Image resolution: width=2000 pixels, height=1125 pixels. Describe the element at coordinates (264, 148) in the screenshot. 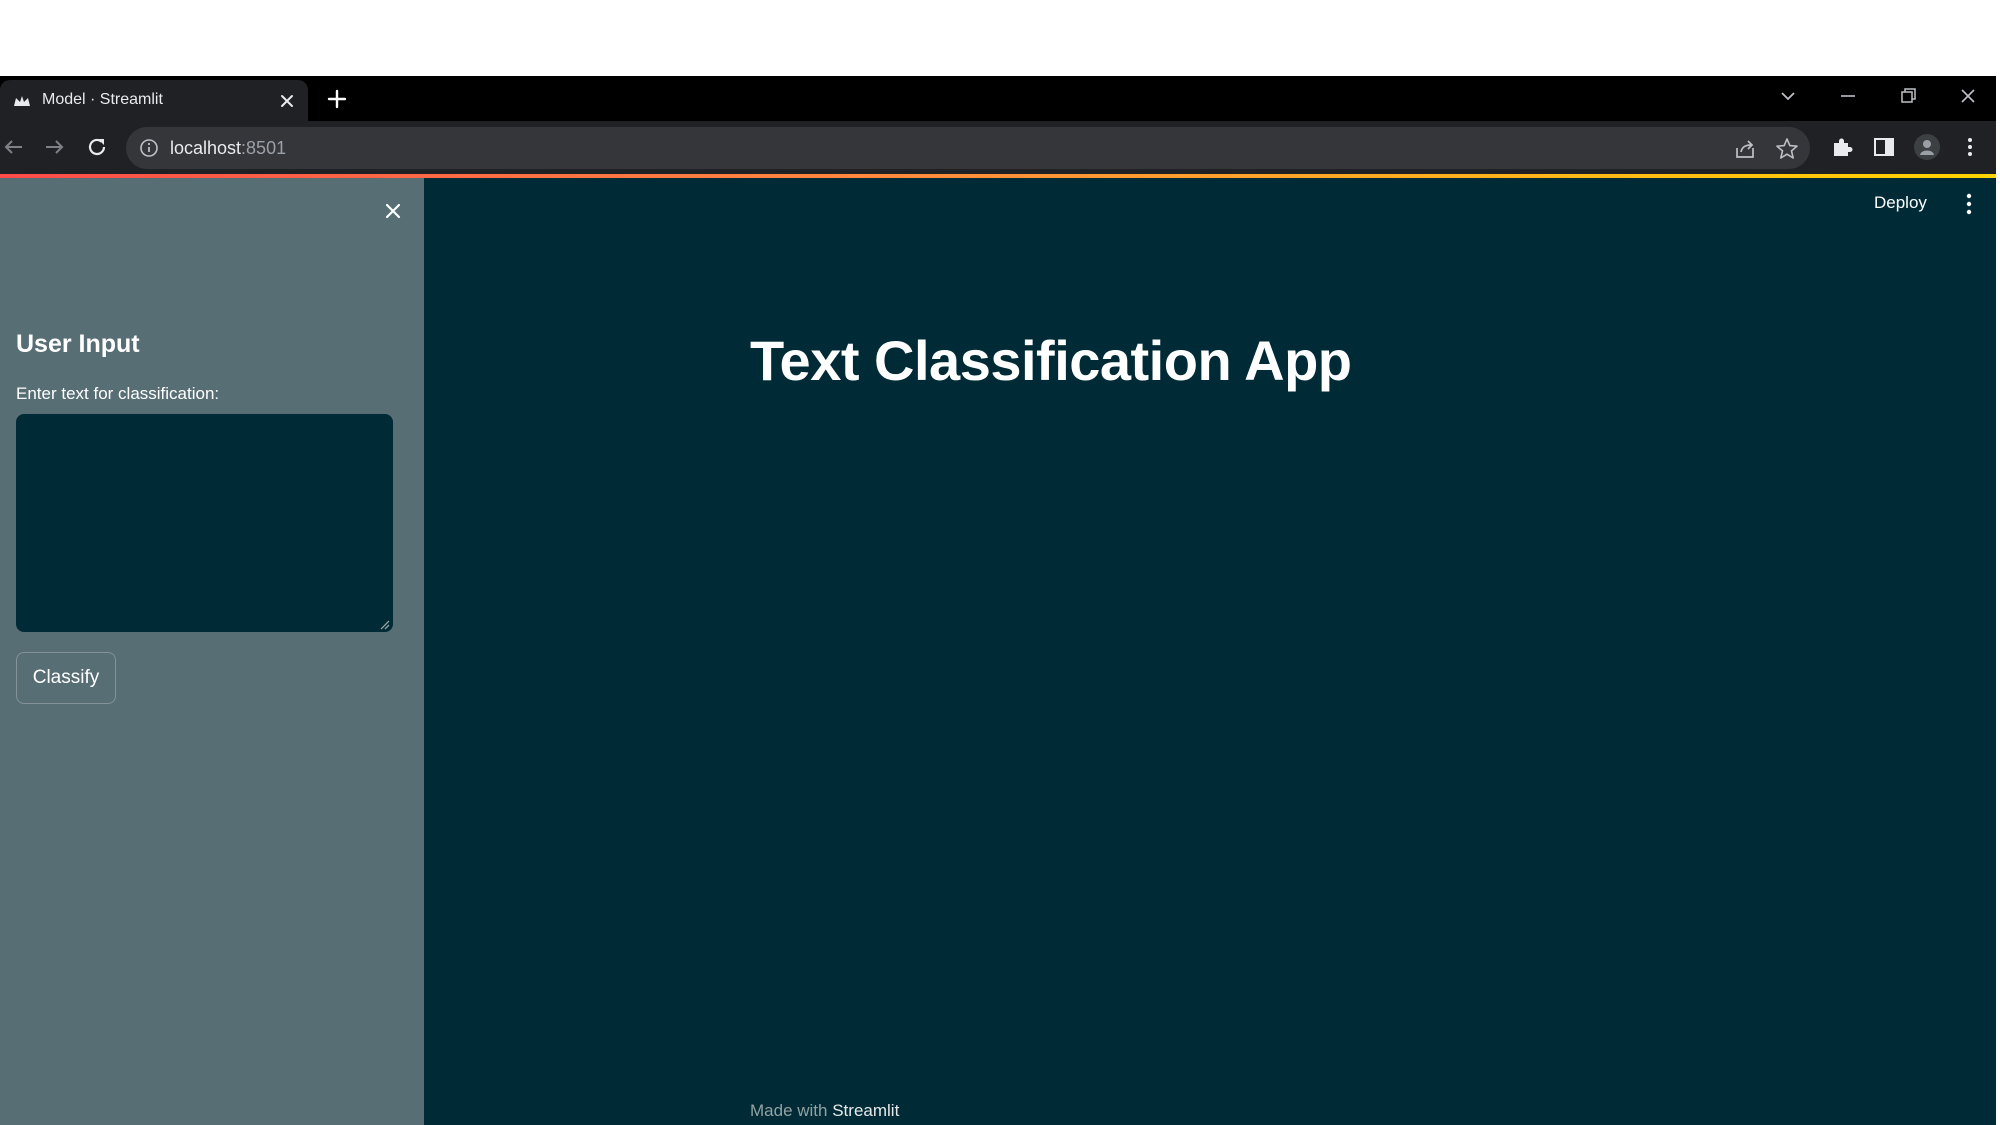

I see `url-port: :8501` at that location.